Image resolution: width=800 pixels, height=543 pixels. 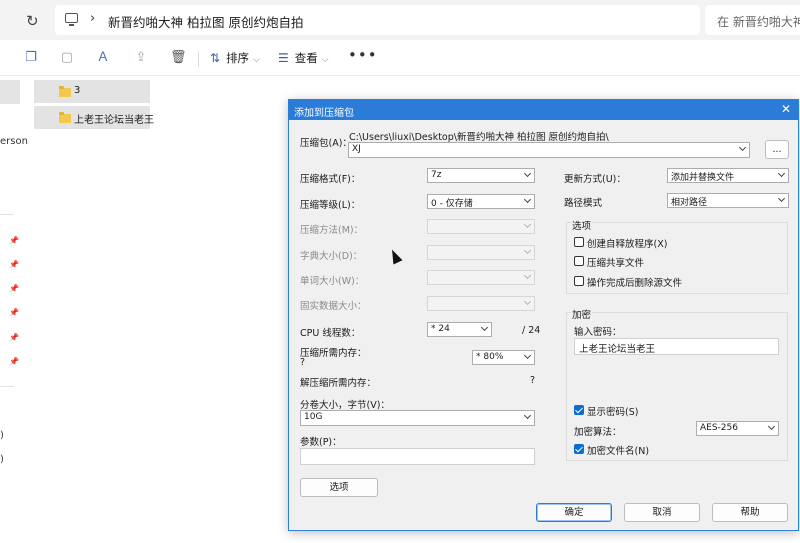 I want to click on encrypt-names-label: 加密文件名(N), so click(x=618, y=450).